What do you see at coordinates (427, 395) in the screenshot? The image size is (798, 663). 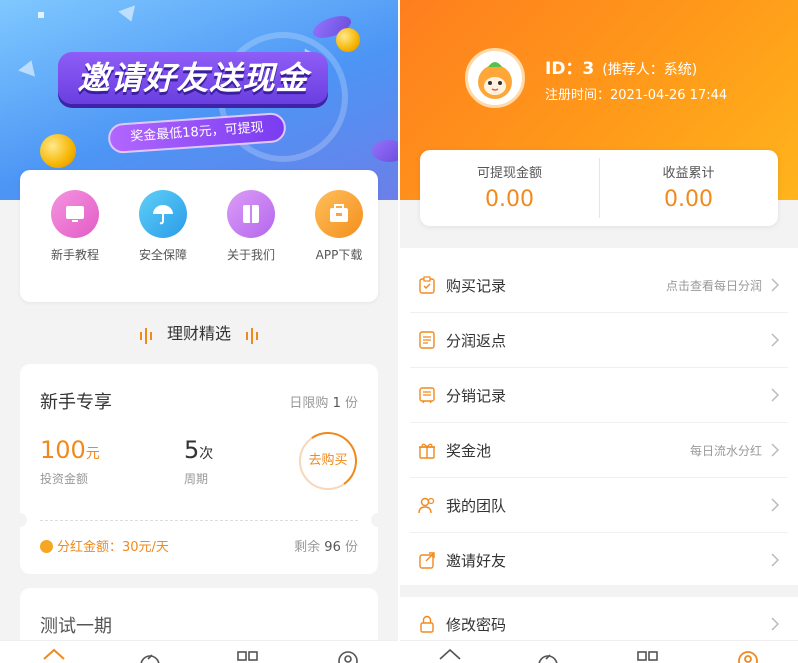 I see `list-doc-icon` at bounding box center [427, 395].